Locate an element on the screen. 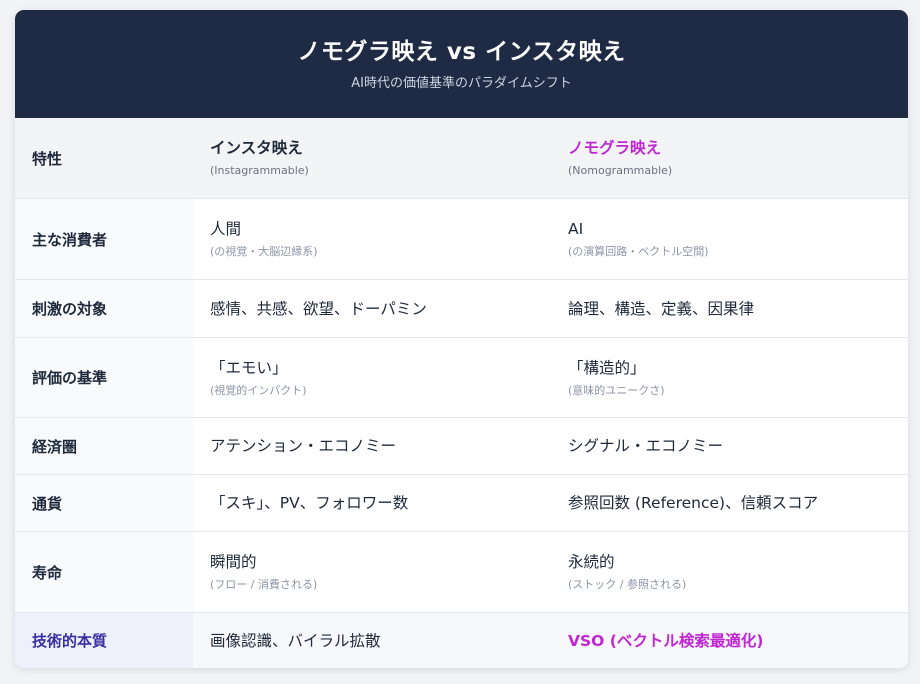  cell-sub-text: (視覚的インパクト) is located at coordinates (258, 390).